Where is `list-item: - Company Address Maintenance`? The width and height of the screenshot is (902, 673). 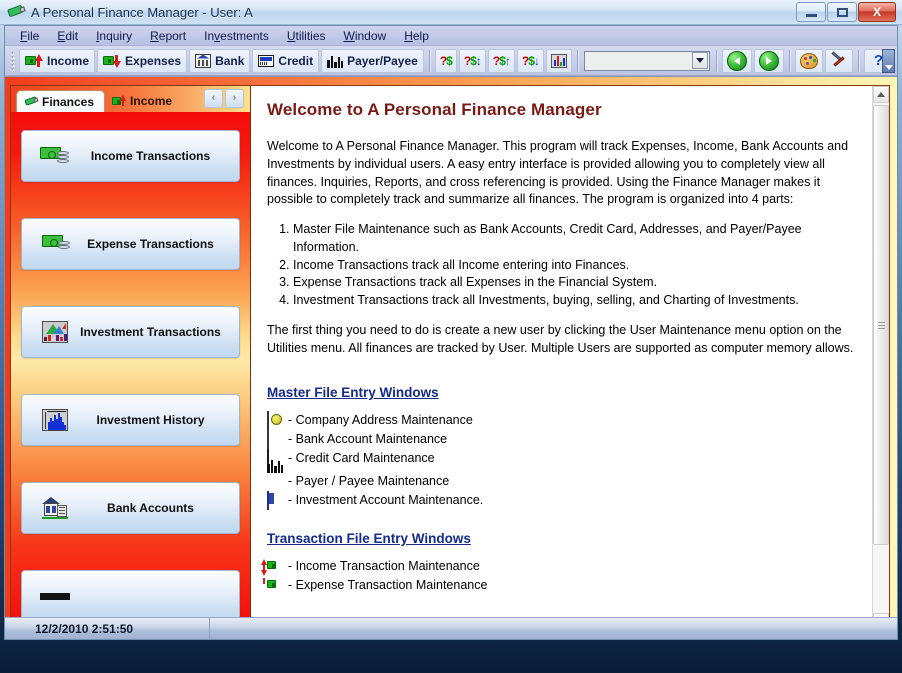 list-item: - Company Address Maintenance is located at coordinates (562, 421).